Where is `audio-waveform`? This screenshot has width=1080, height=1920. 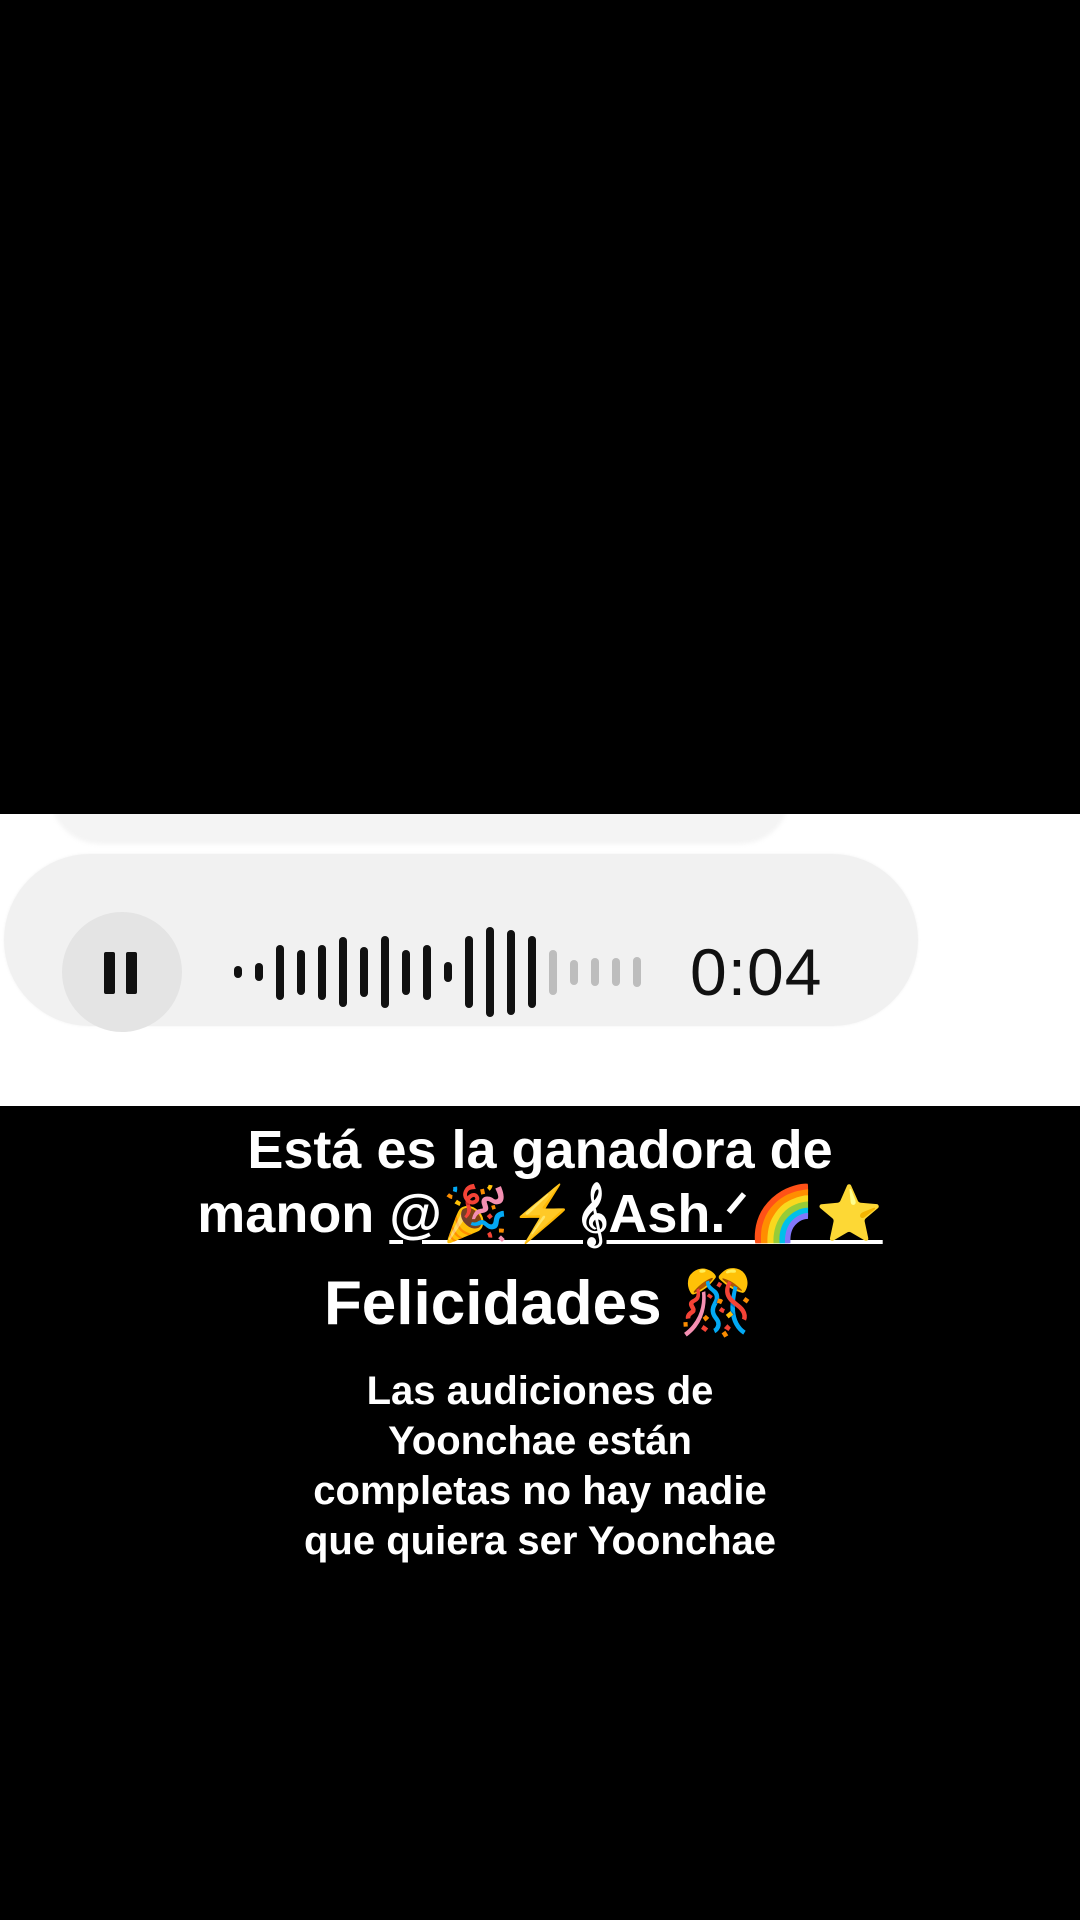 audio-waveform is located at coordinates (444, 972).